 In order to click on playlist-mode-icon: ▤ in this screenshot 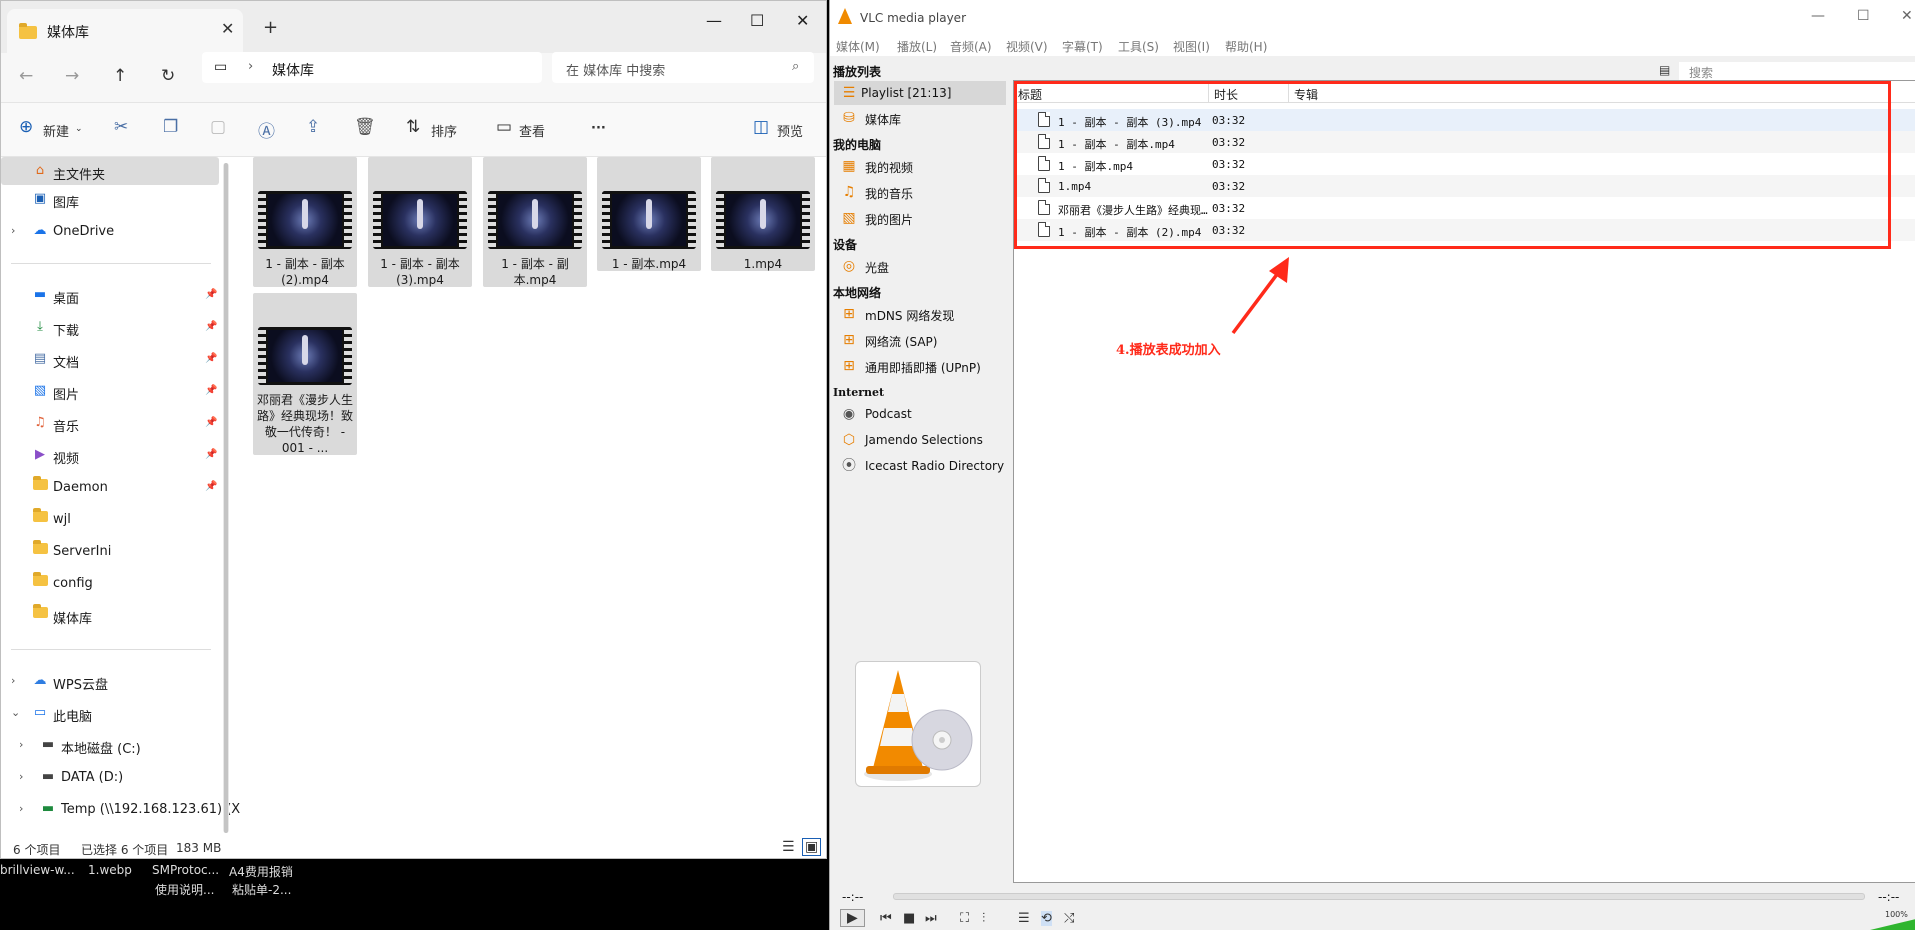, I will do `click(1664, 70)`.